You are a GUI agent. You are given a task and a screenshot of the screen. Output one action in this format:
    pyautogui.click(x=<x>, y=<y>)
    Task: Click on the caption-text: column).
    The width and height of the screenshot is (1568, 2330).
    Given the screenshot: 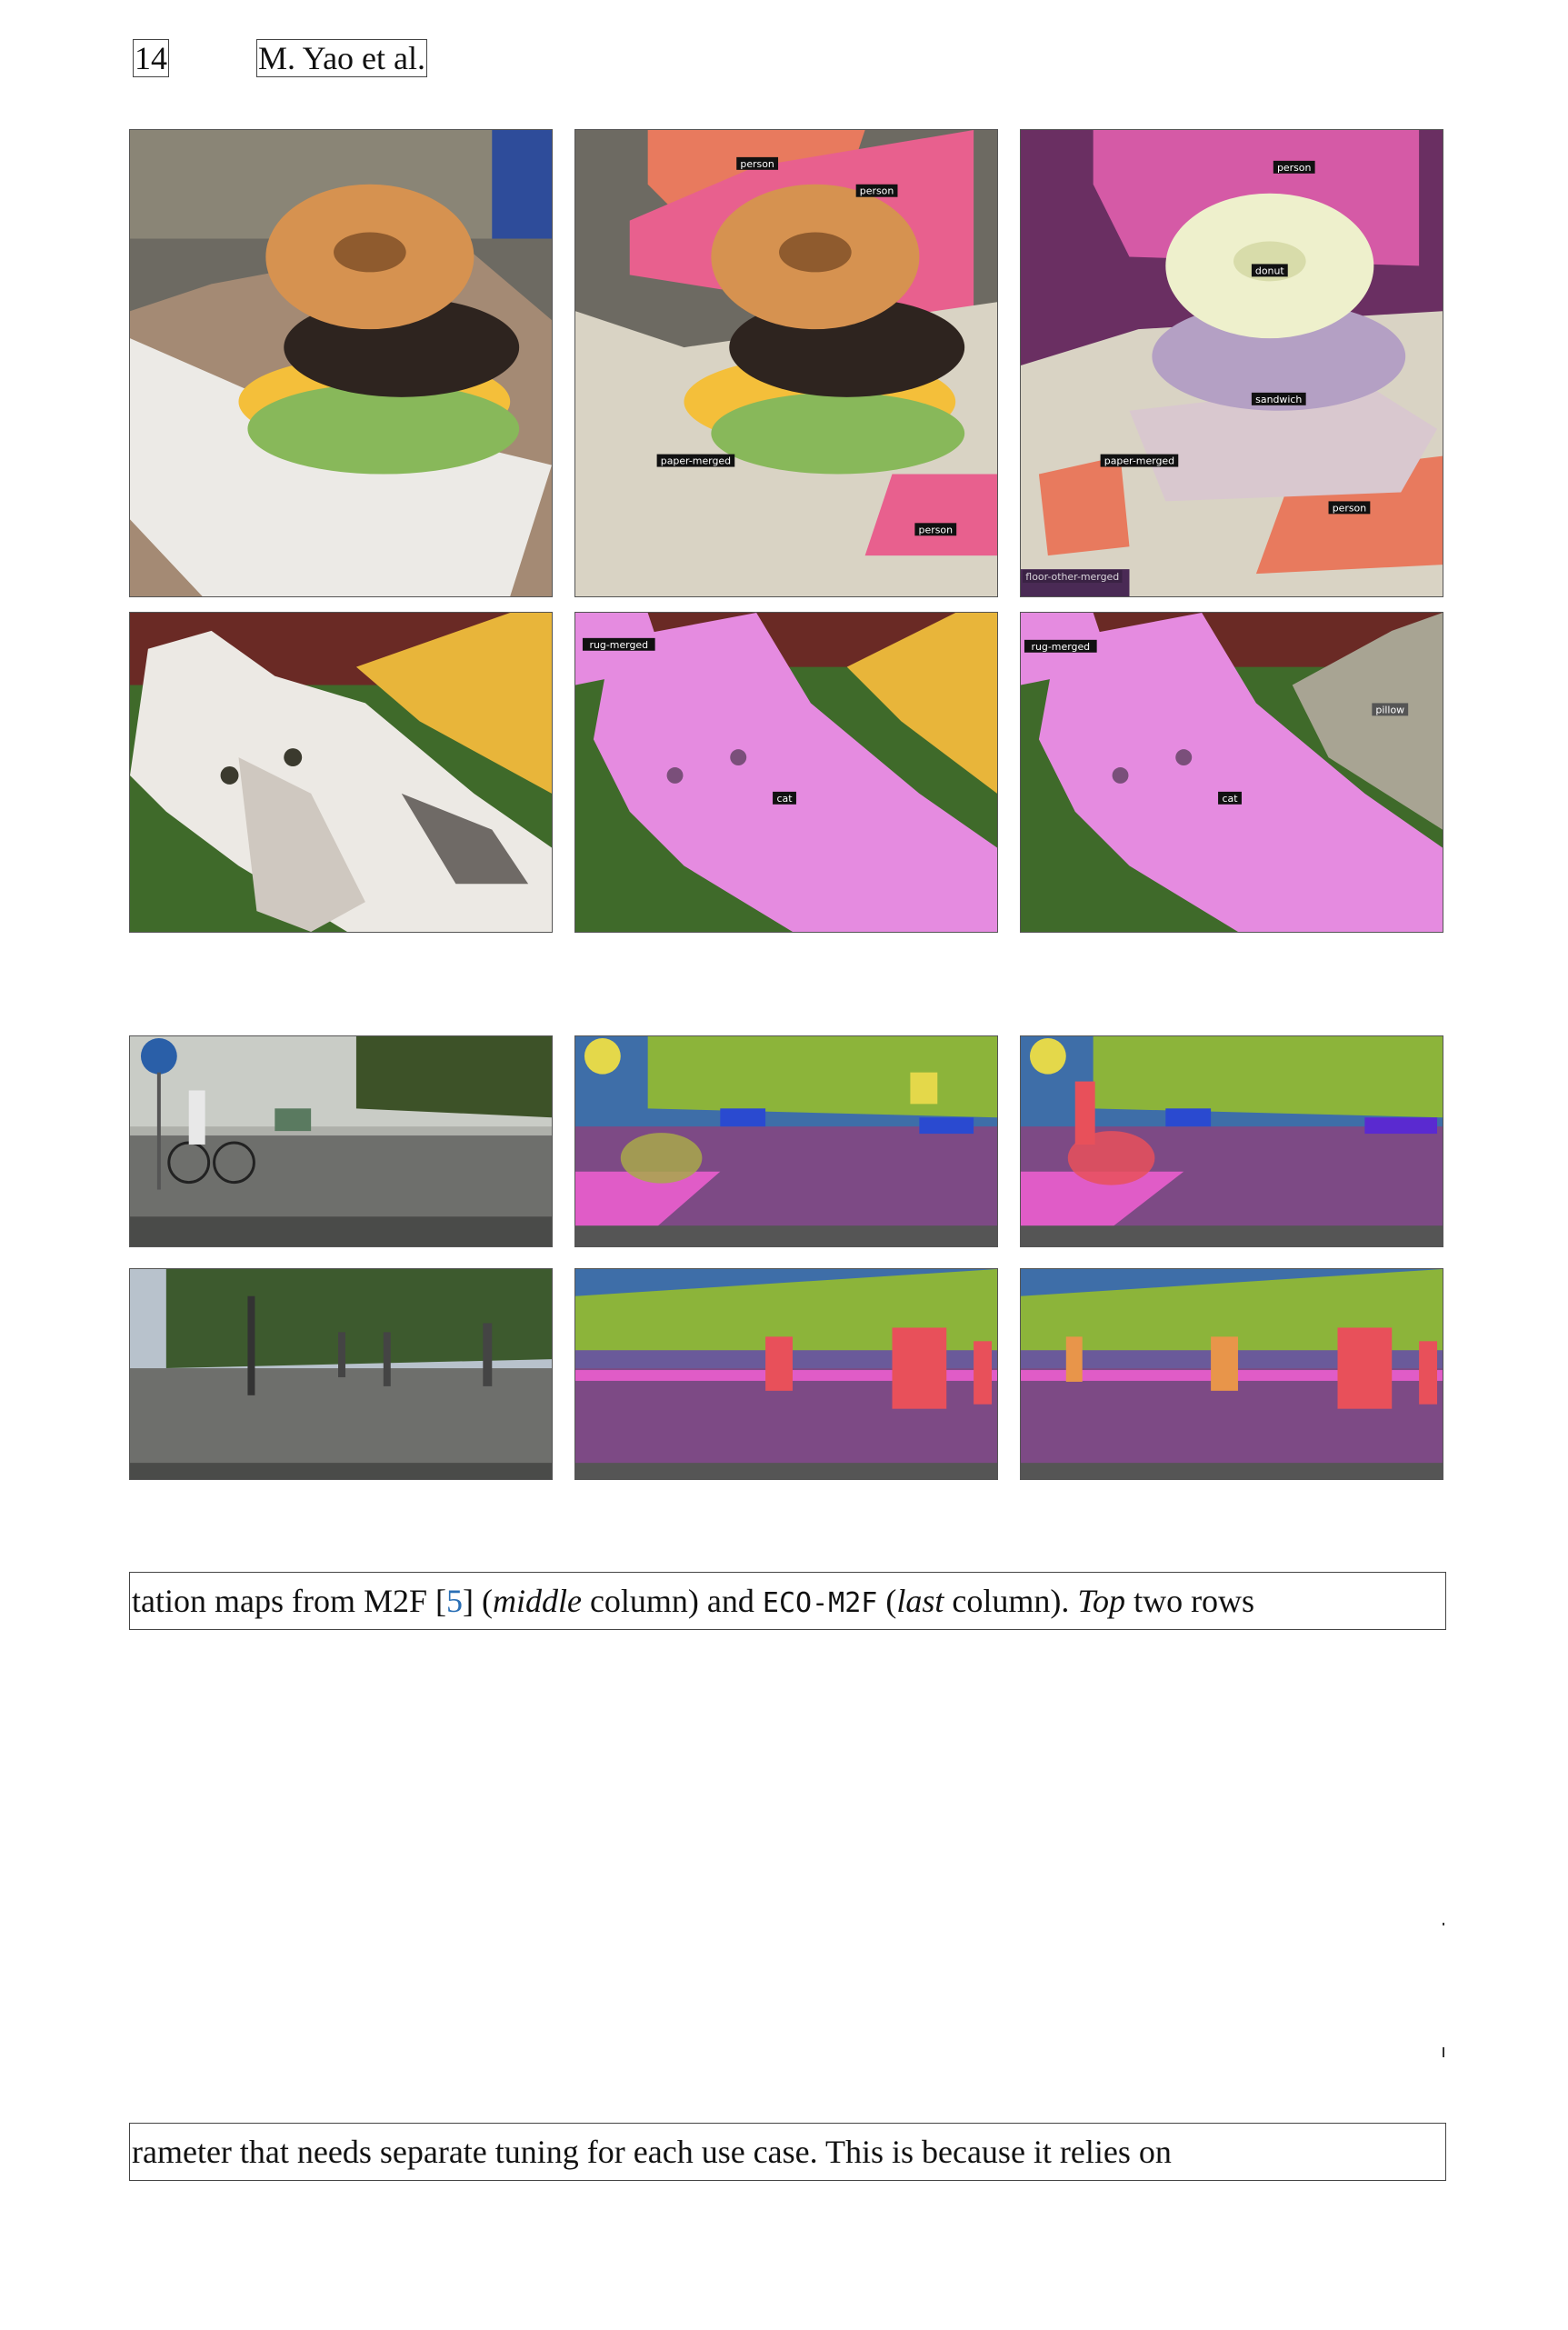 What is the action you would take?
    pyautogui.click(x=1011, y=1601)
    